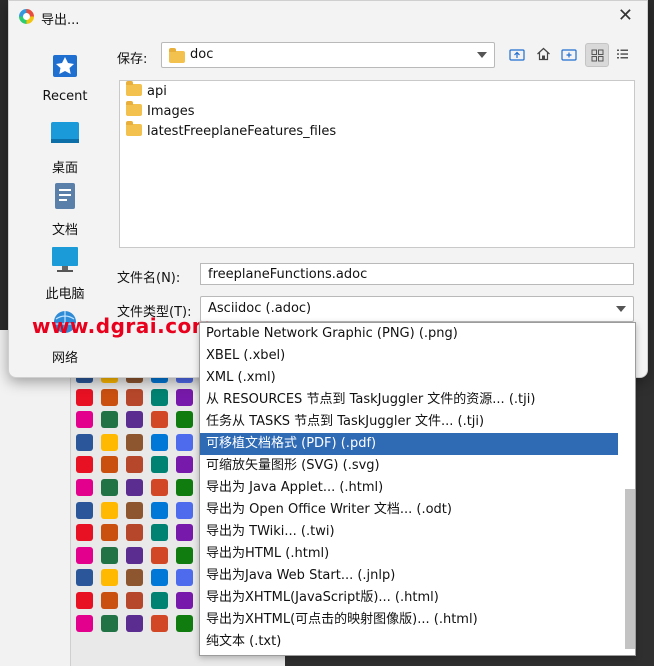 This screenshot has height=666, width=654. I want to click on list-view-button, so click(622, 54).